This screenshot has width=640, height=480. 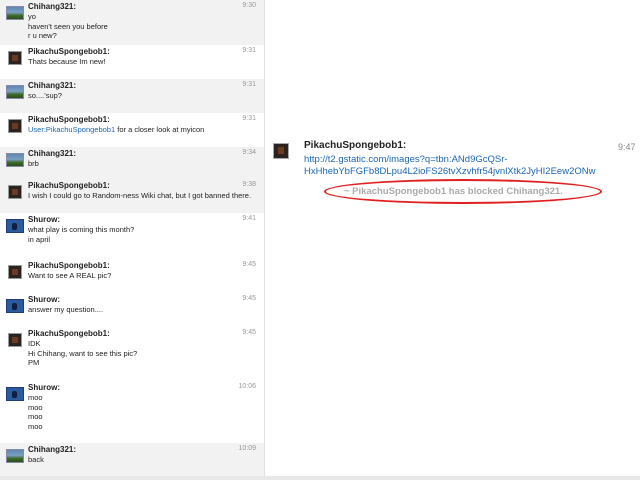 What do you see at coordinates (34, 343) in the screenshot?
I see `message-line: IDK` at bounding box center [34, 343].